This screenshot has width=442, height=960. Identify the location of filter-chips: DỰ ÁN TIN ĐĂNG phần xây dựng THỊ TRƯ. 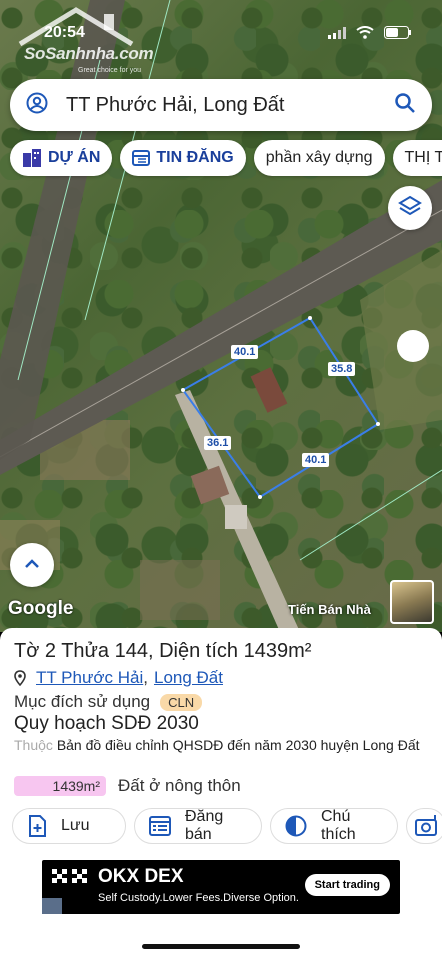
(226, 158).